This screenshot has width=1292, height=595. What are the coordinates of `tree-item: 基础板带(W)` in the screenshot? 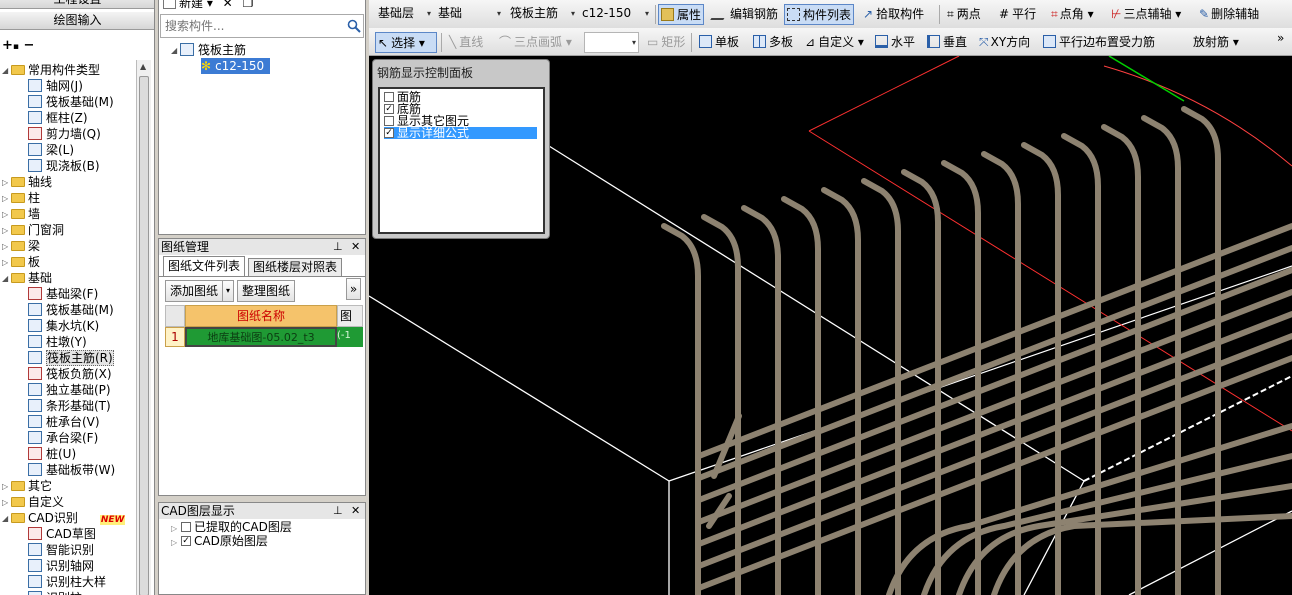 It's located at (71, 470).